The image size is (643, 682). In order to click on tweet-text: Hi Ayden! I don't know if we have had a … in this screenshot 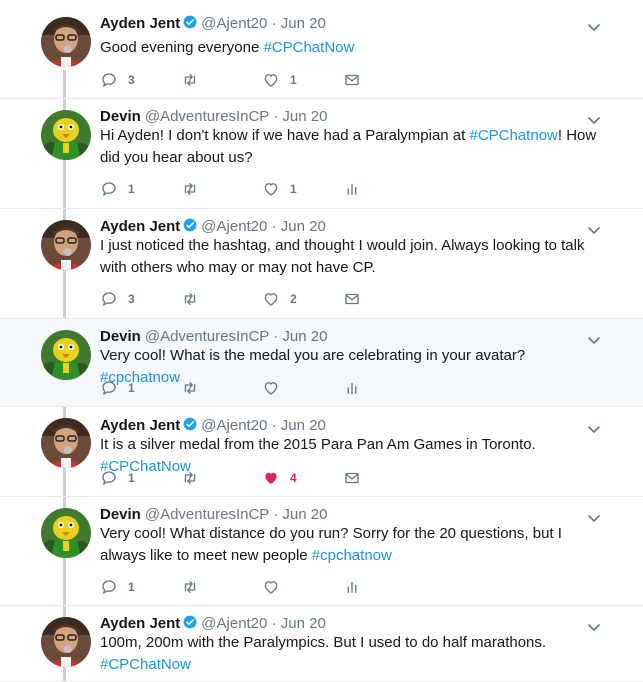, I will do `click(350, 147)`.